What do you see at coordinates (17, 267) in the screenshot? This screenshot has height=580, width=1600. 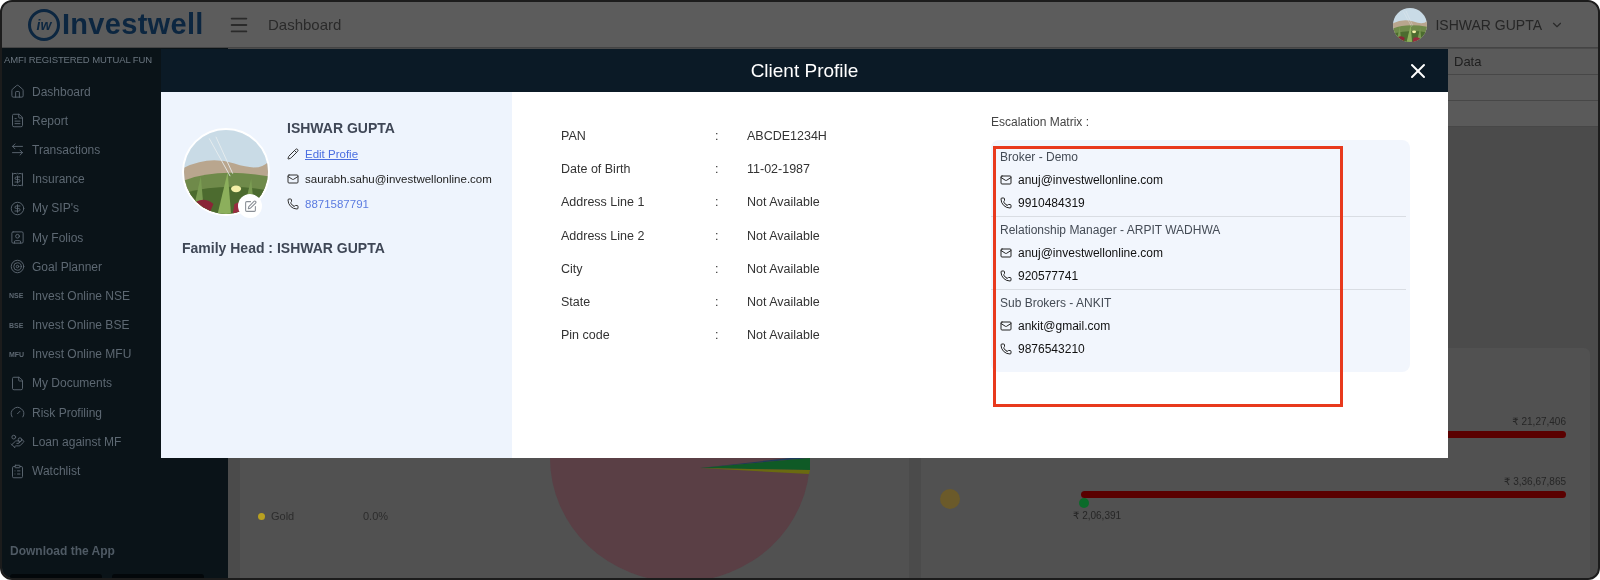 I see `target-icon` at bounding box center [17, 267].